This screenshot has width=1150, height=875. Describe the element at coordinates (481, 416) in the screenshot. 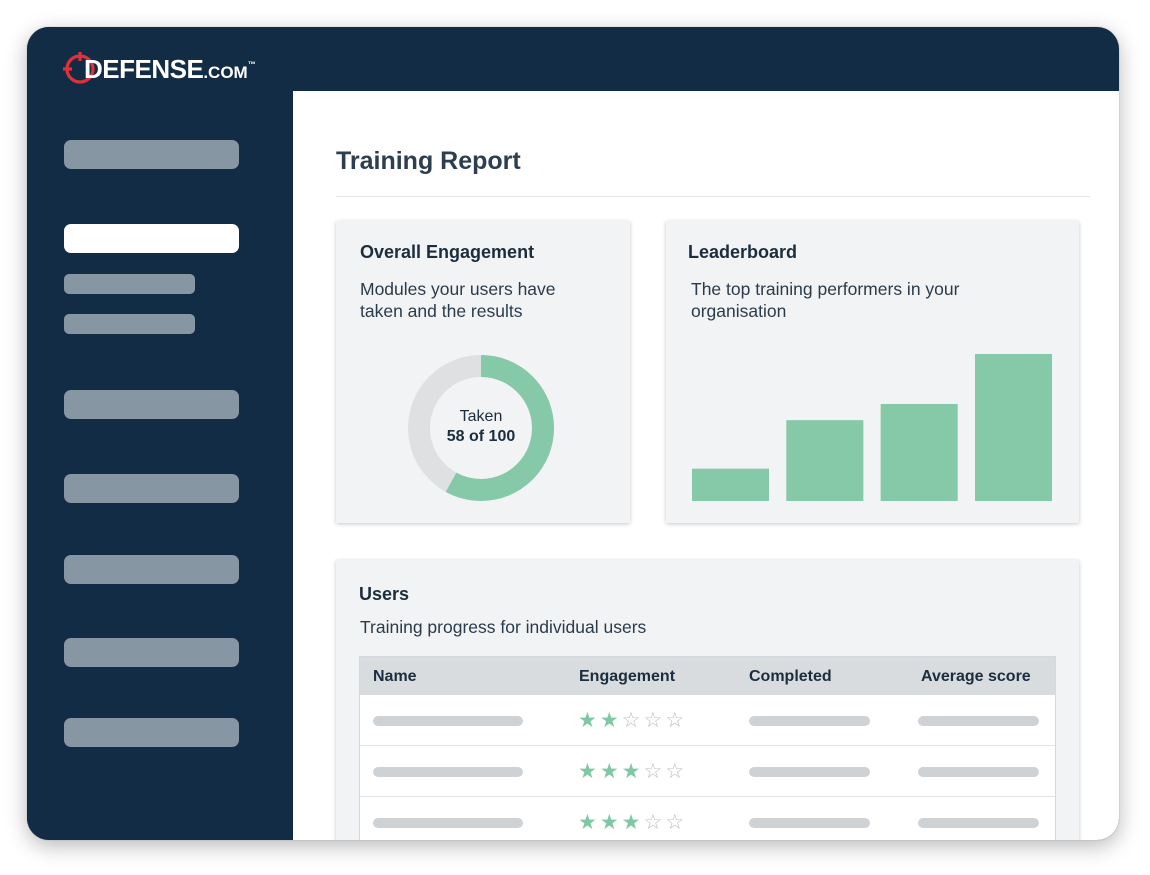

I see `donut-label-taken: Taken` at that location.